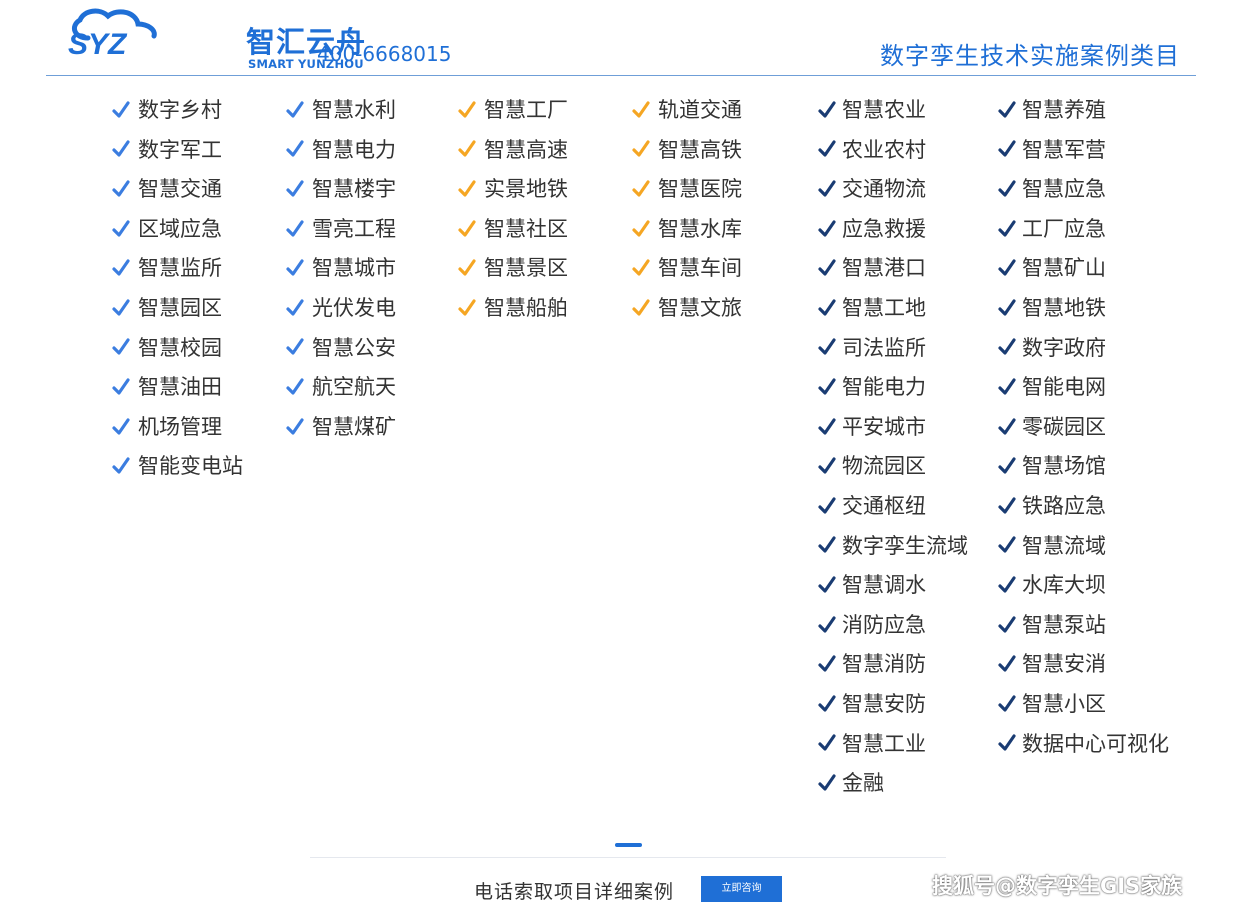  What do you see at coordinates (1064, 387) in the screenshot?
I see `category-label: 智能电网` at bounding box center [1064, 387].